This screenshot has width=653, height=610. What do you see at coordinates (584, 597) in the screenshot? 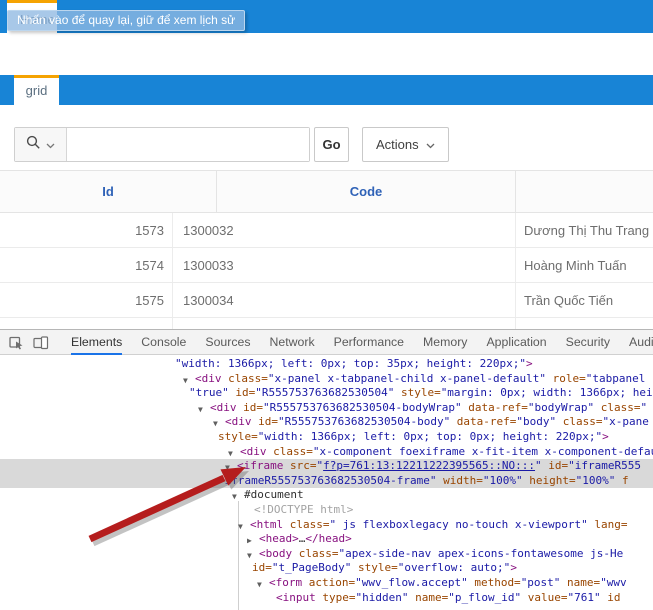
I see `code-token: "761"` at bounding box center [584, 597].